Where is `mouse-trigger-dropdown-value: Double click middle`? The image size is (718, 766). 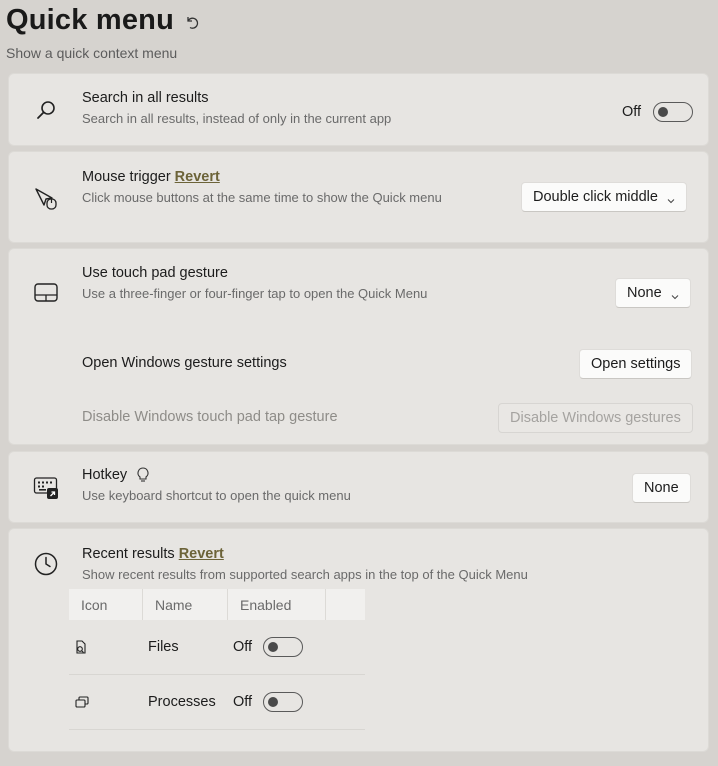 mouse-trigger-dropdown-value: Double click middle is located at coordinates (595, 197).